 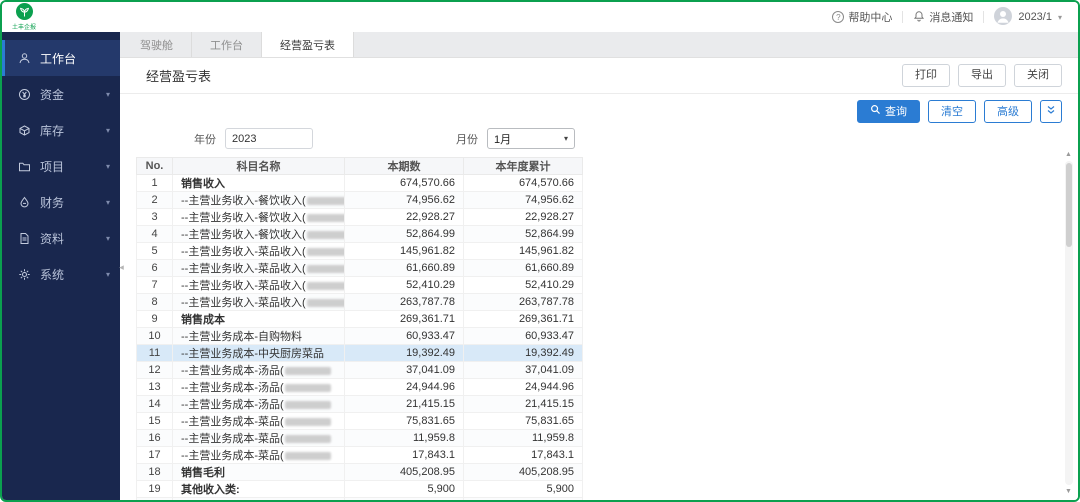 I want to click on table-row: 14 --主营业务成本-汤品(21,415.15 21,415.15, so click(x=359, y=404).